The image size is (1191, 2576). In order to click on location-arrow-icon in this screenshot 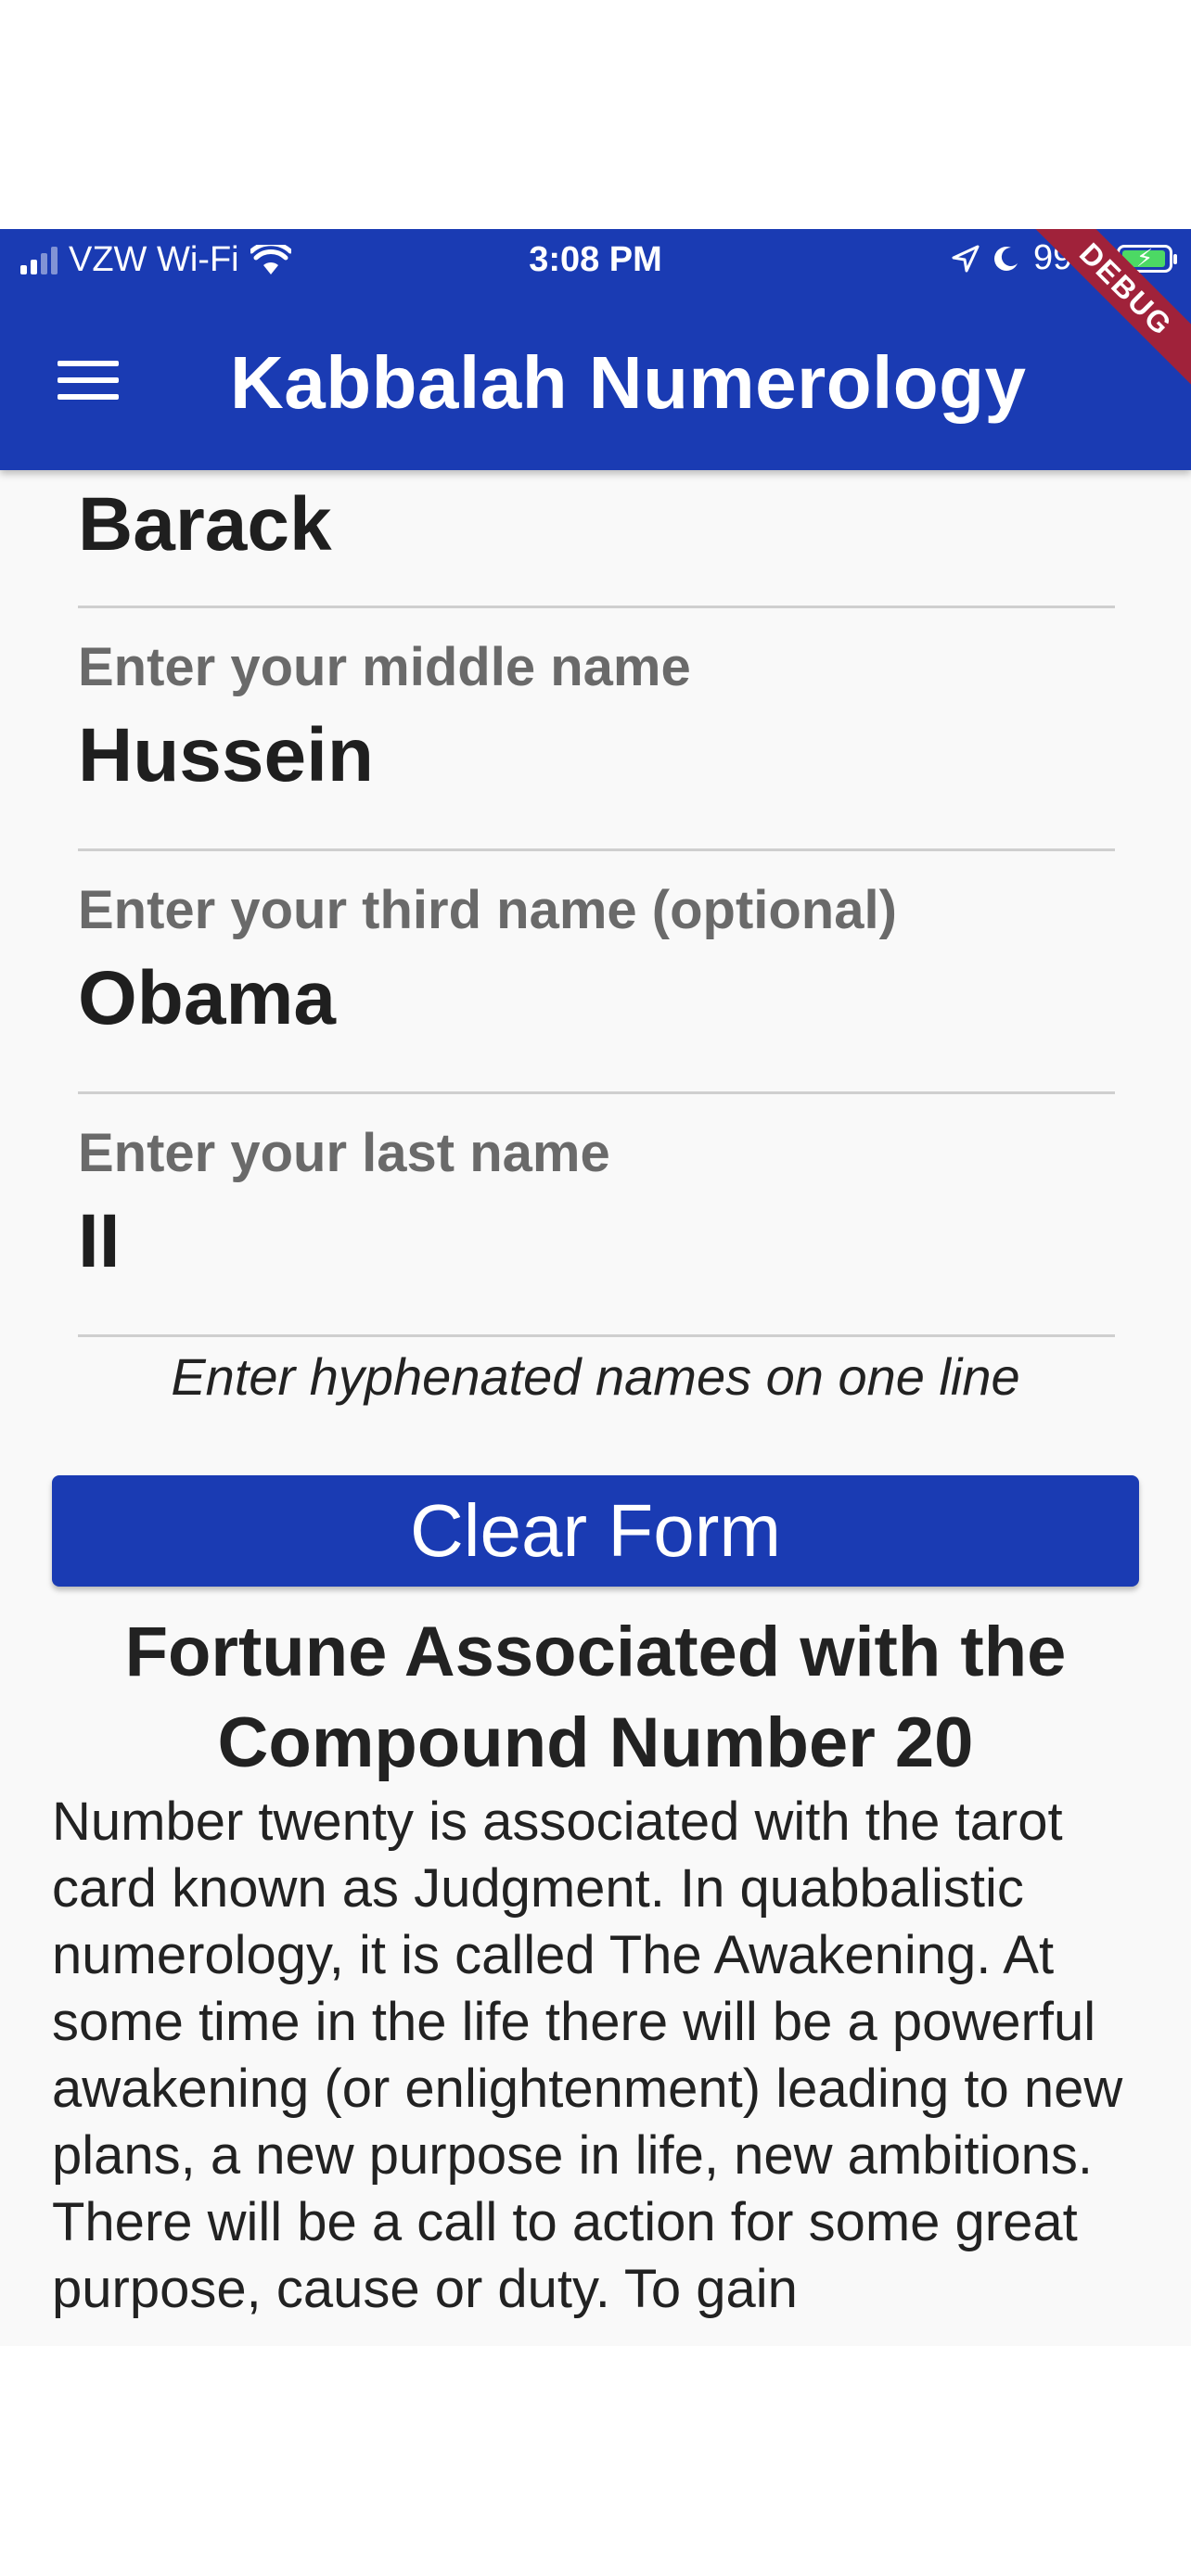, I will do `click(966, 258)`.